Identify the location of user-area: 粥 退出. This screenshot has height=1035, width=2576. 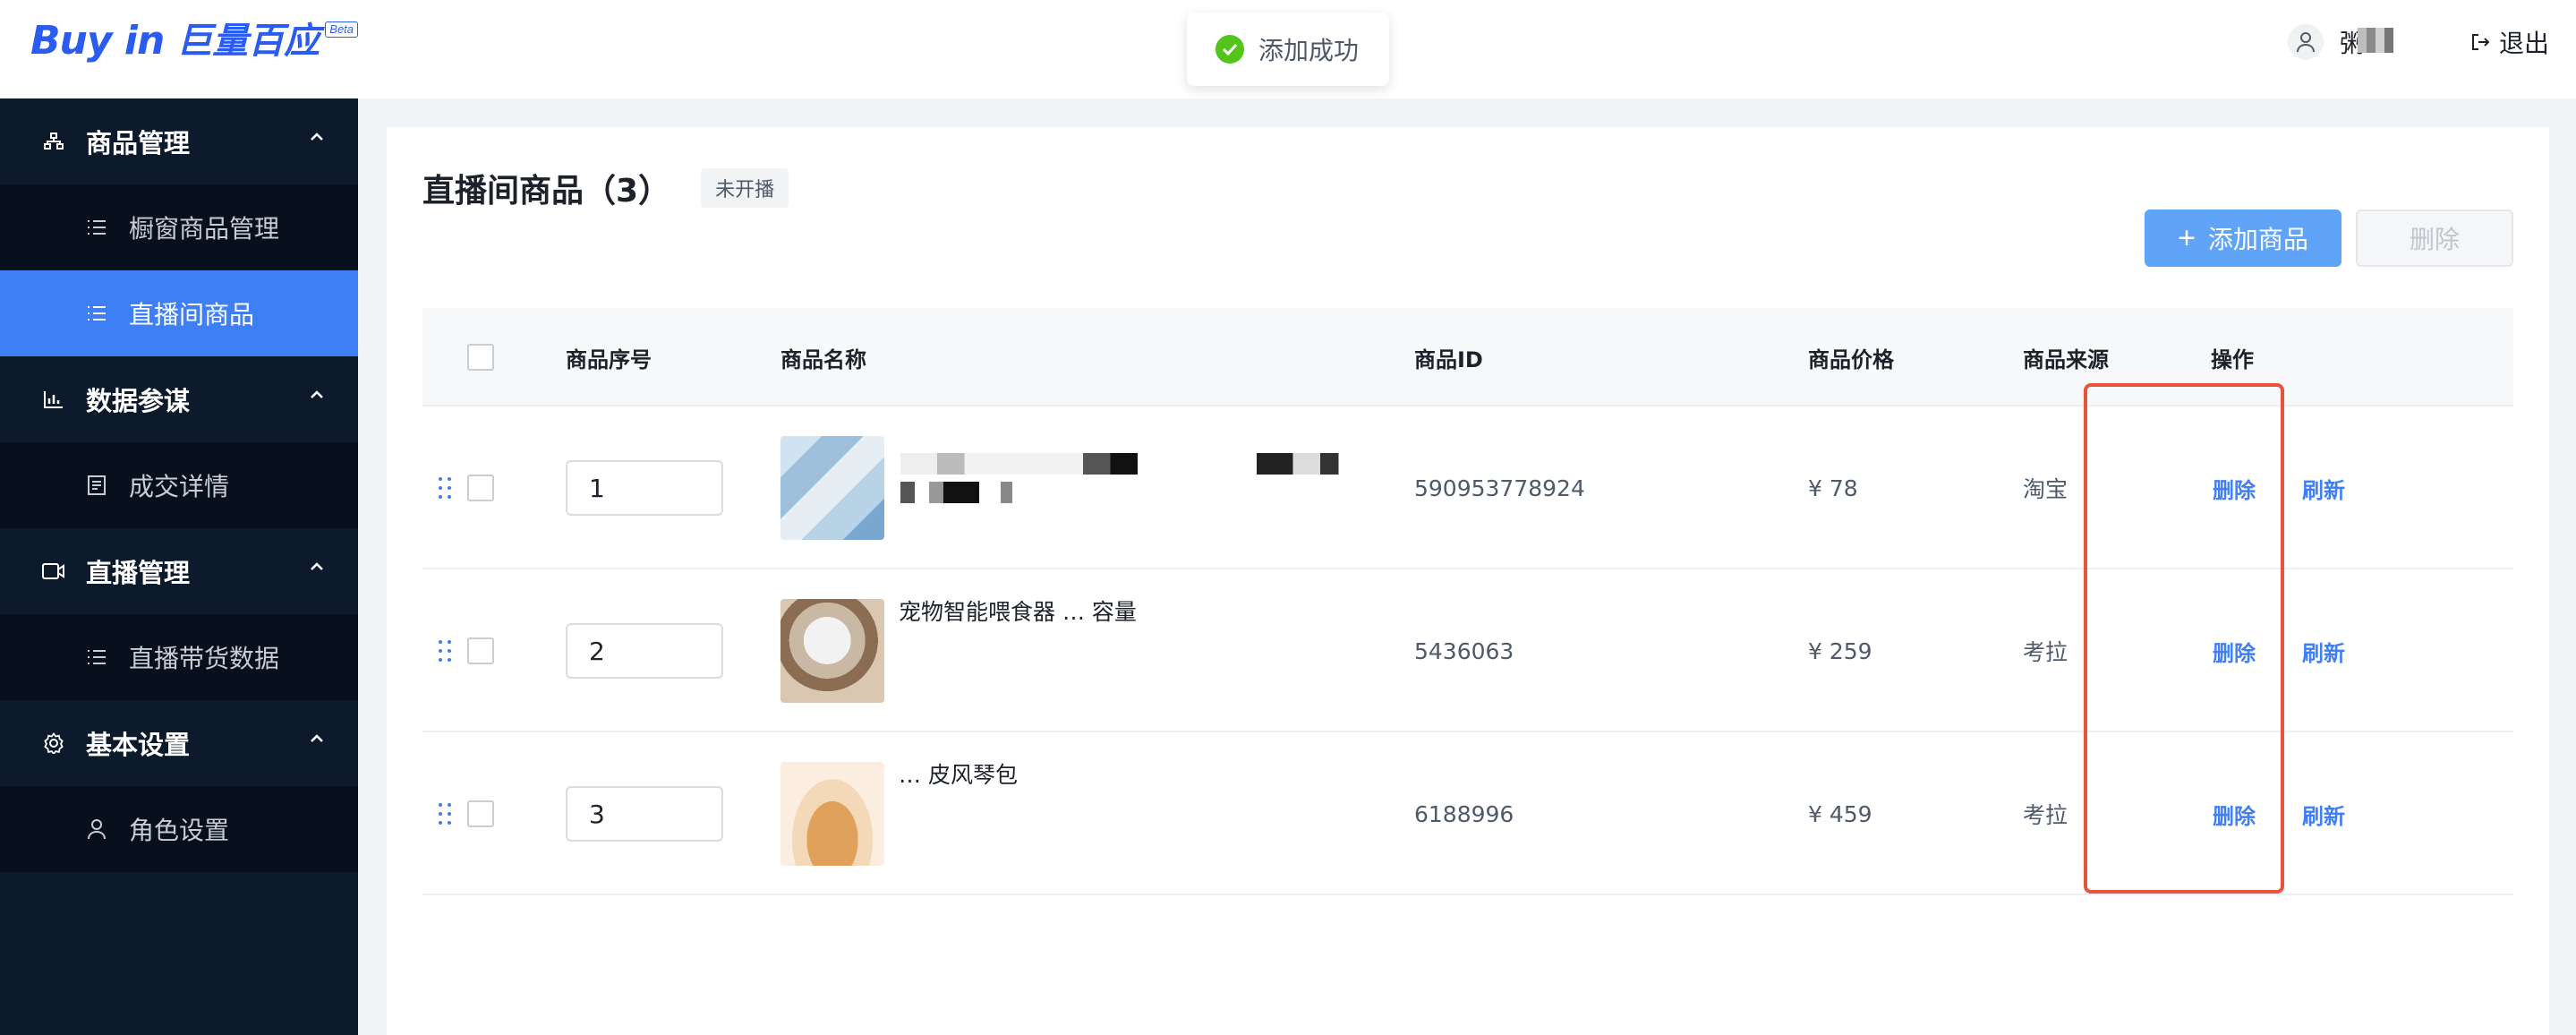
(2418, 42).